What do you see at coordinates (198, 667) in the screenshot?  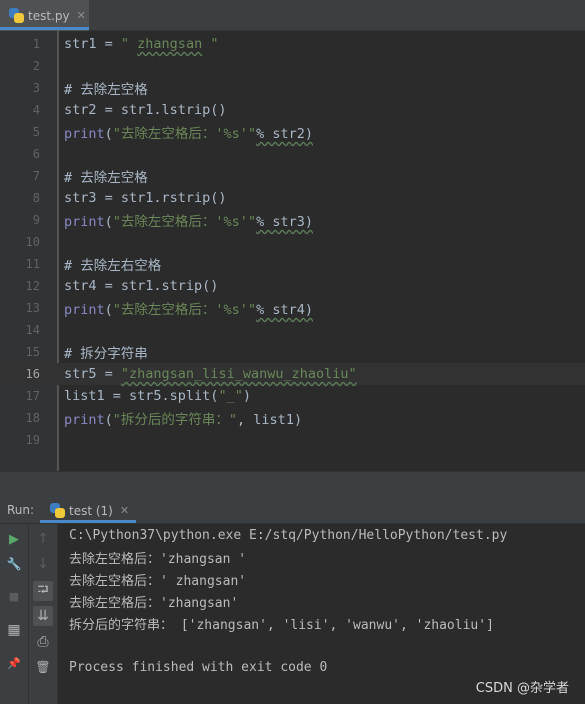 I see `console-line: Process finished with exit code 0` at bounding box center [198, 667].